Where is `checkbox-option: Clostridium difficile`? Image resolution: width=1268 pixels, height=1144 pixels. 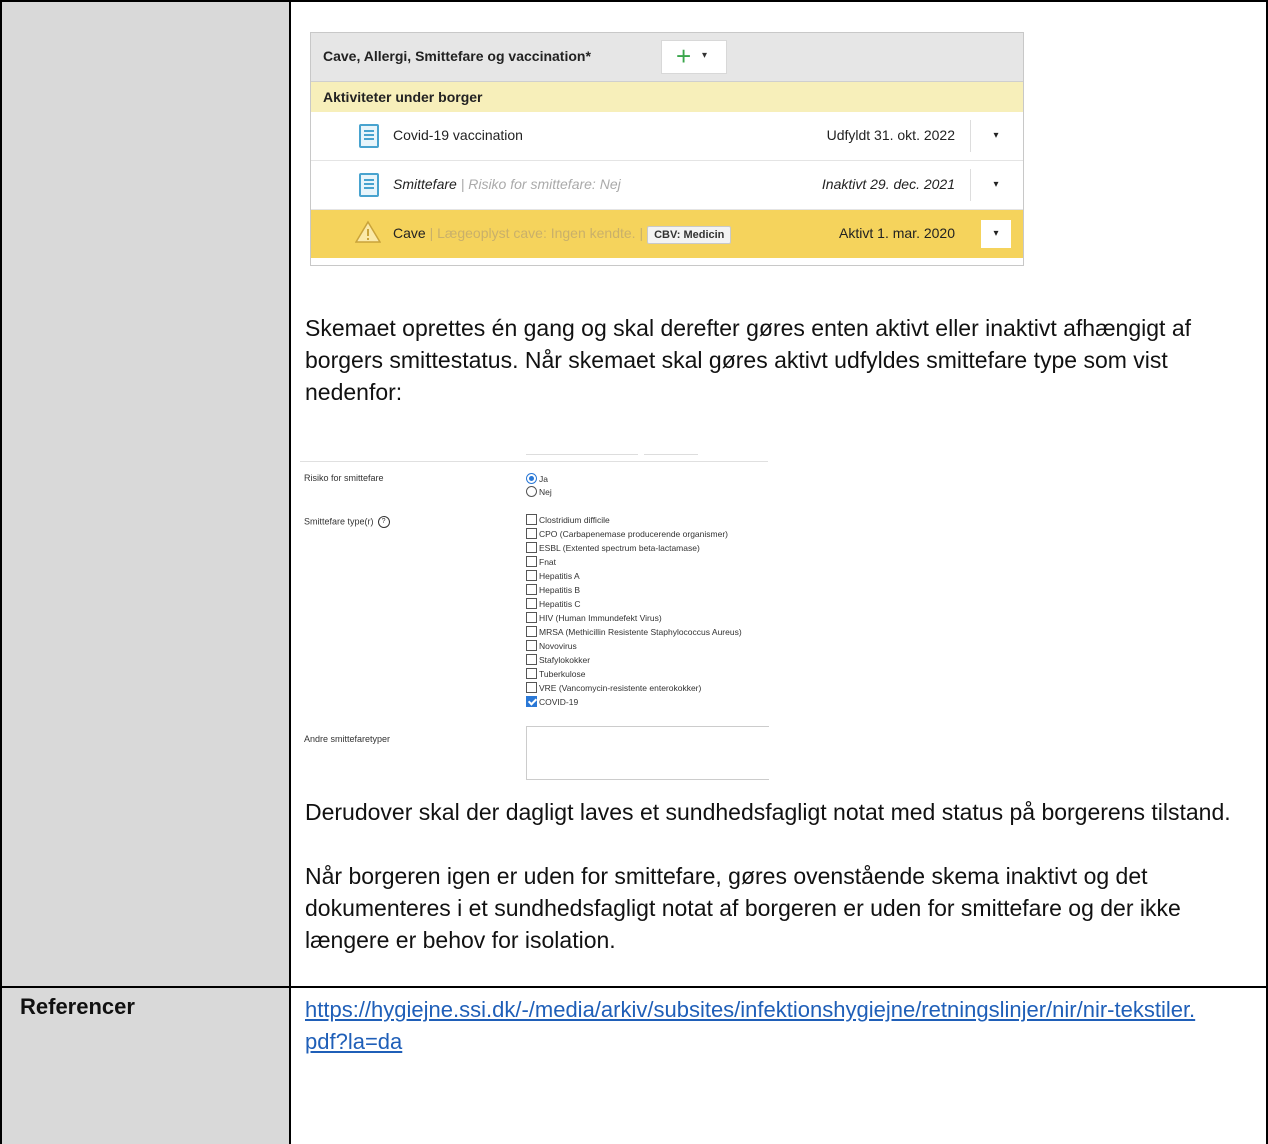 checkbox-option: Clostridium difficile is located at coordinates (568, 519).